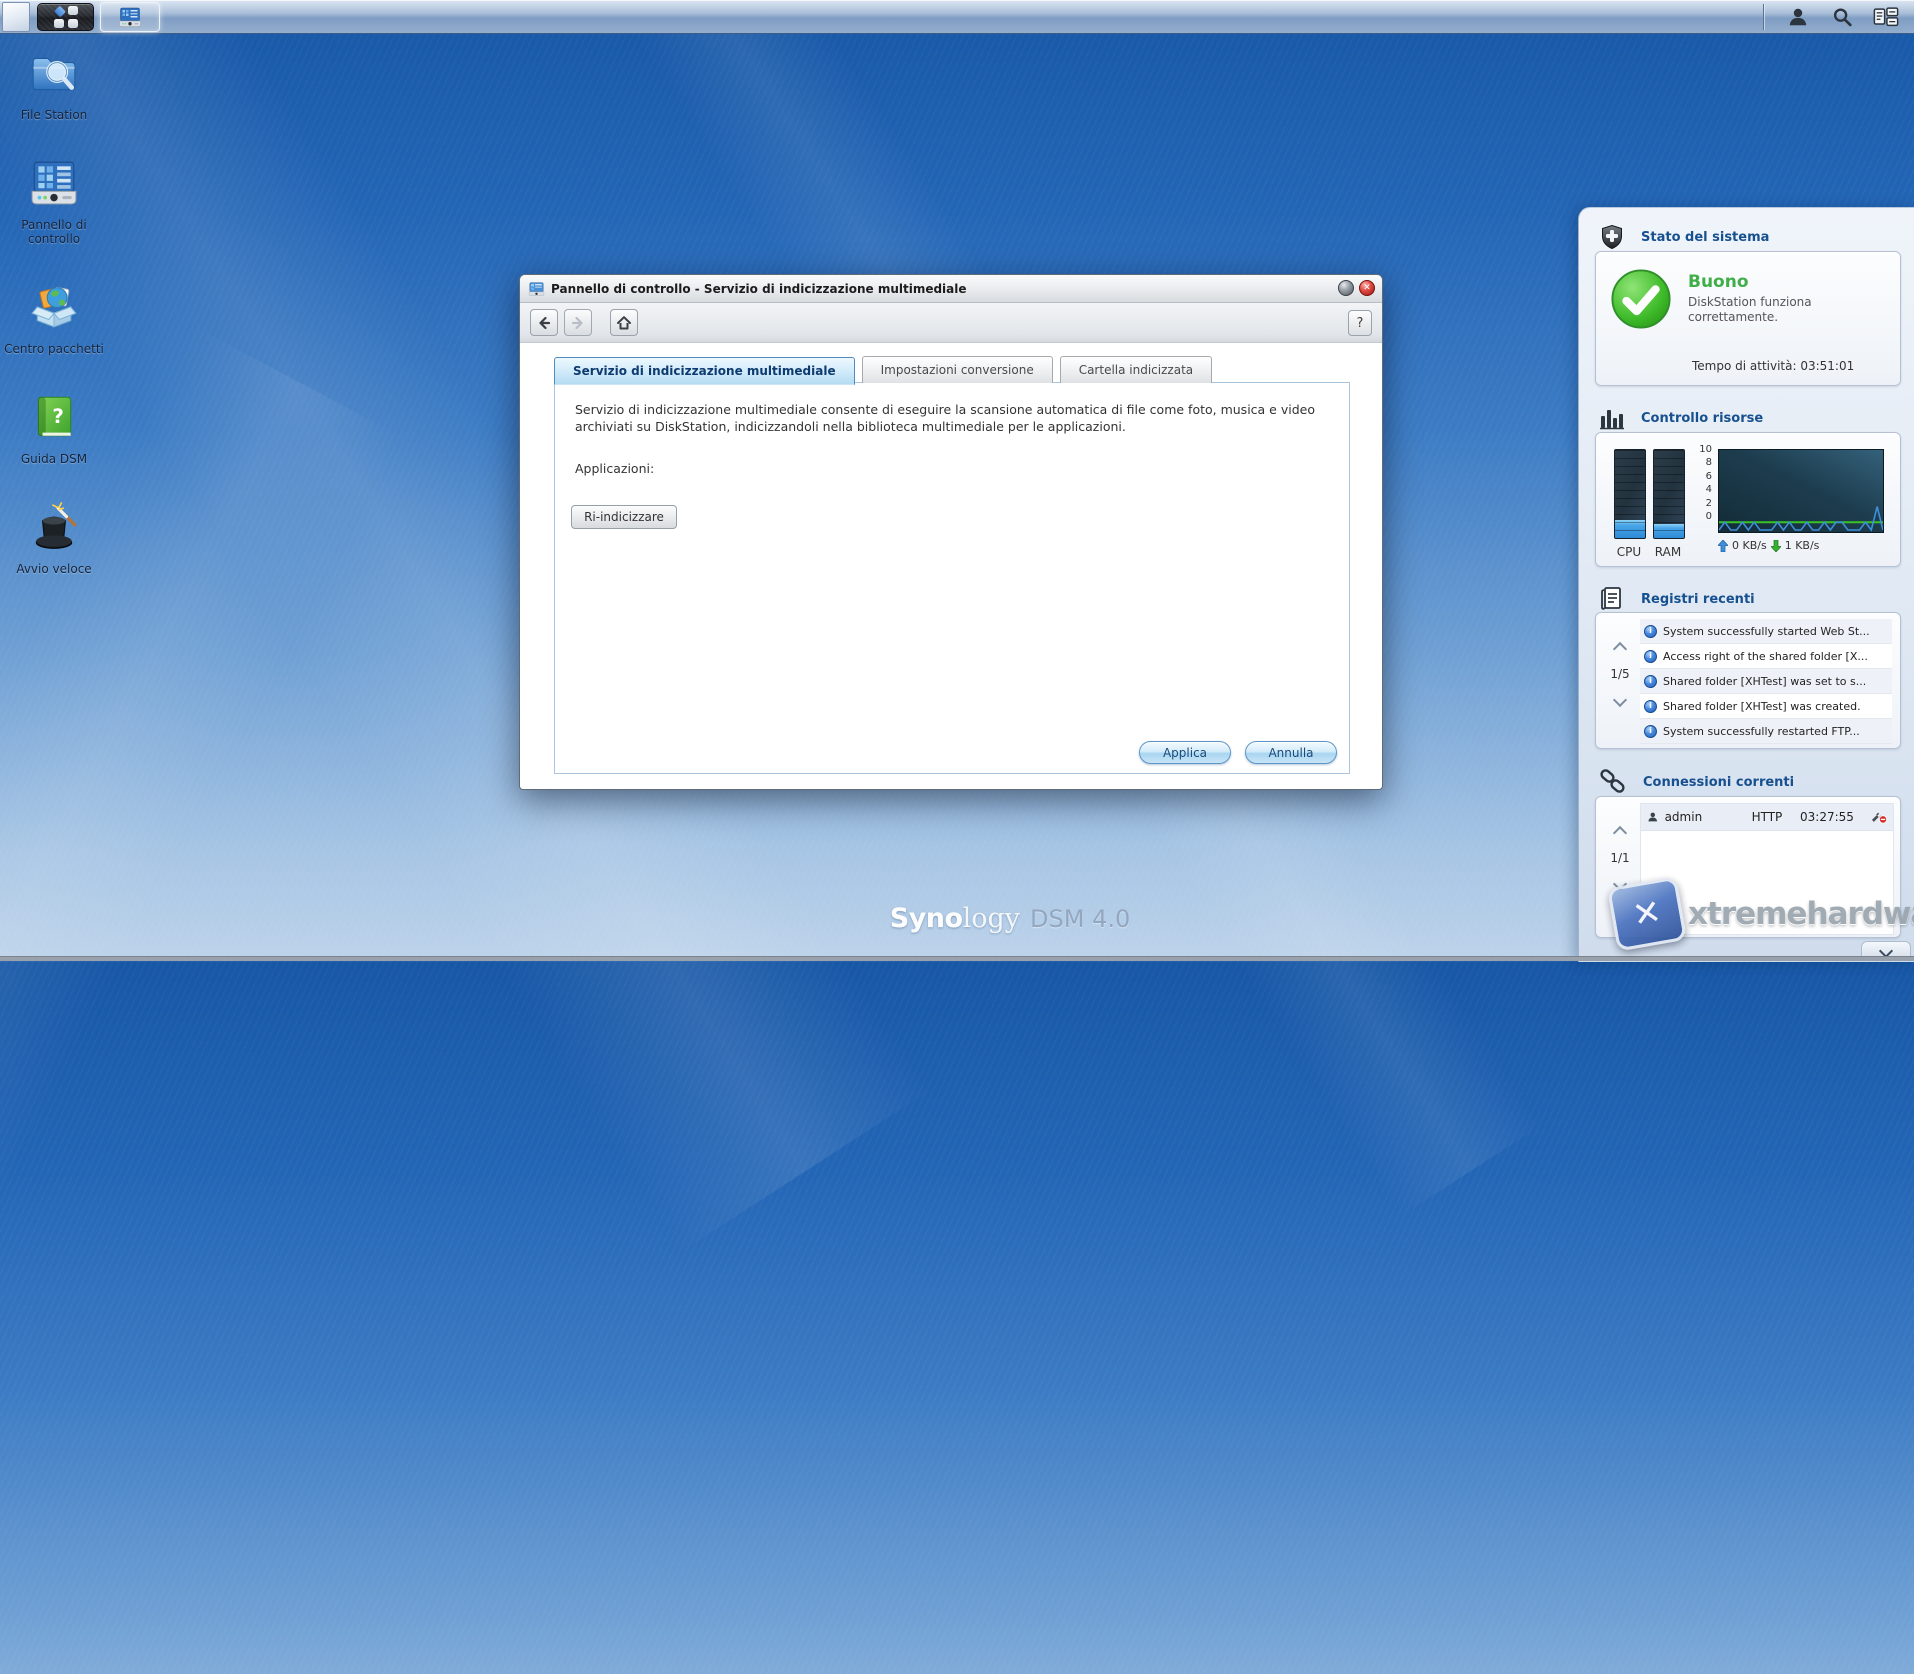  What do you see at coordinates (1611, 598) in the screenshot?
I see `log-document-icon` at bounding box center [1611, 598].